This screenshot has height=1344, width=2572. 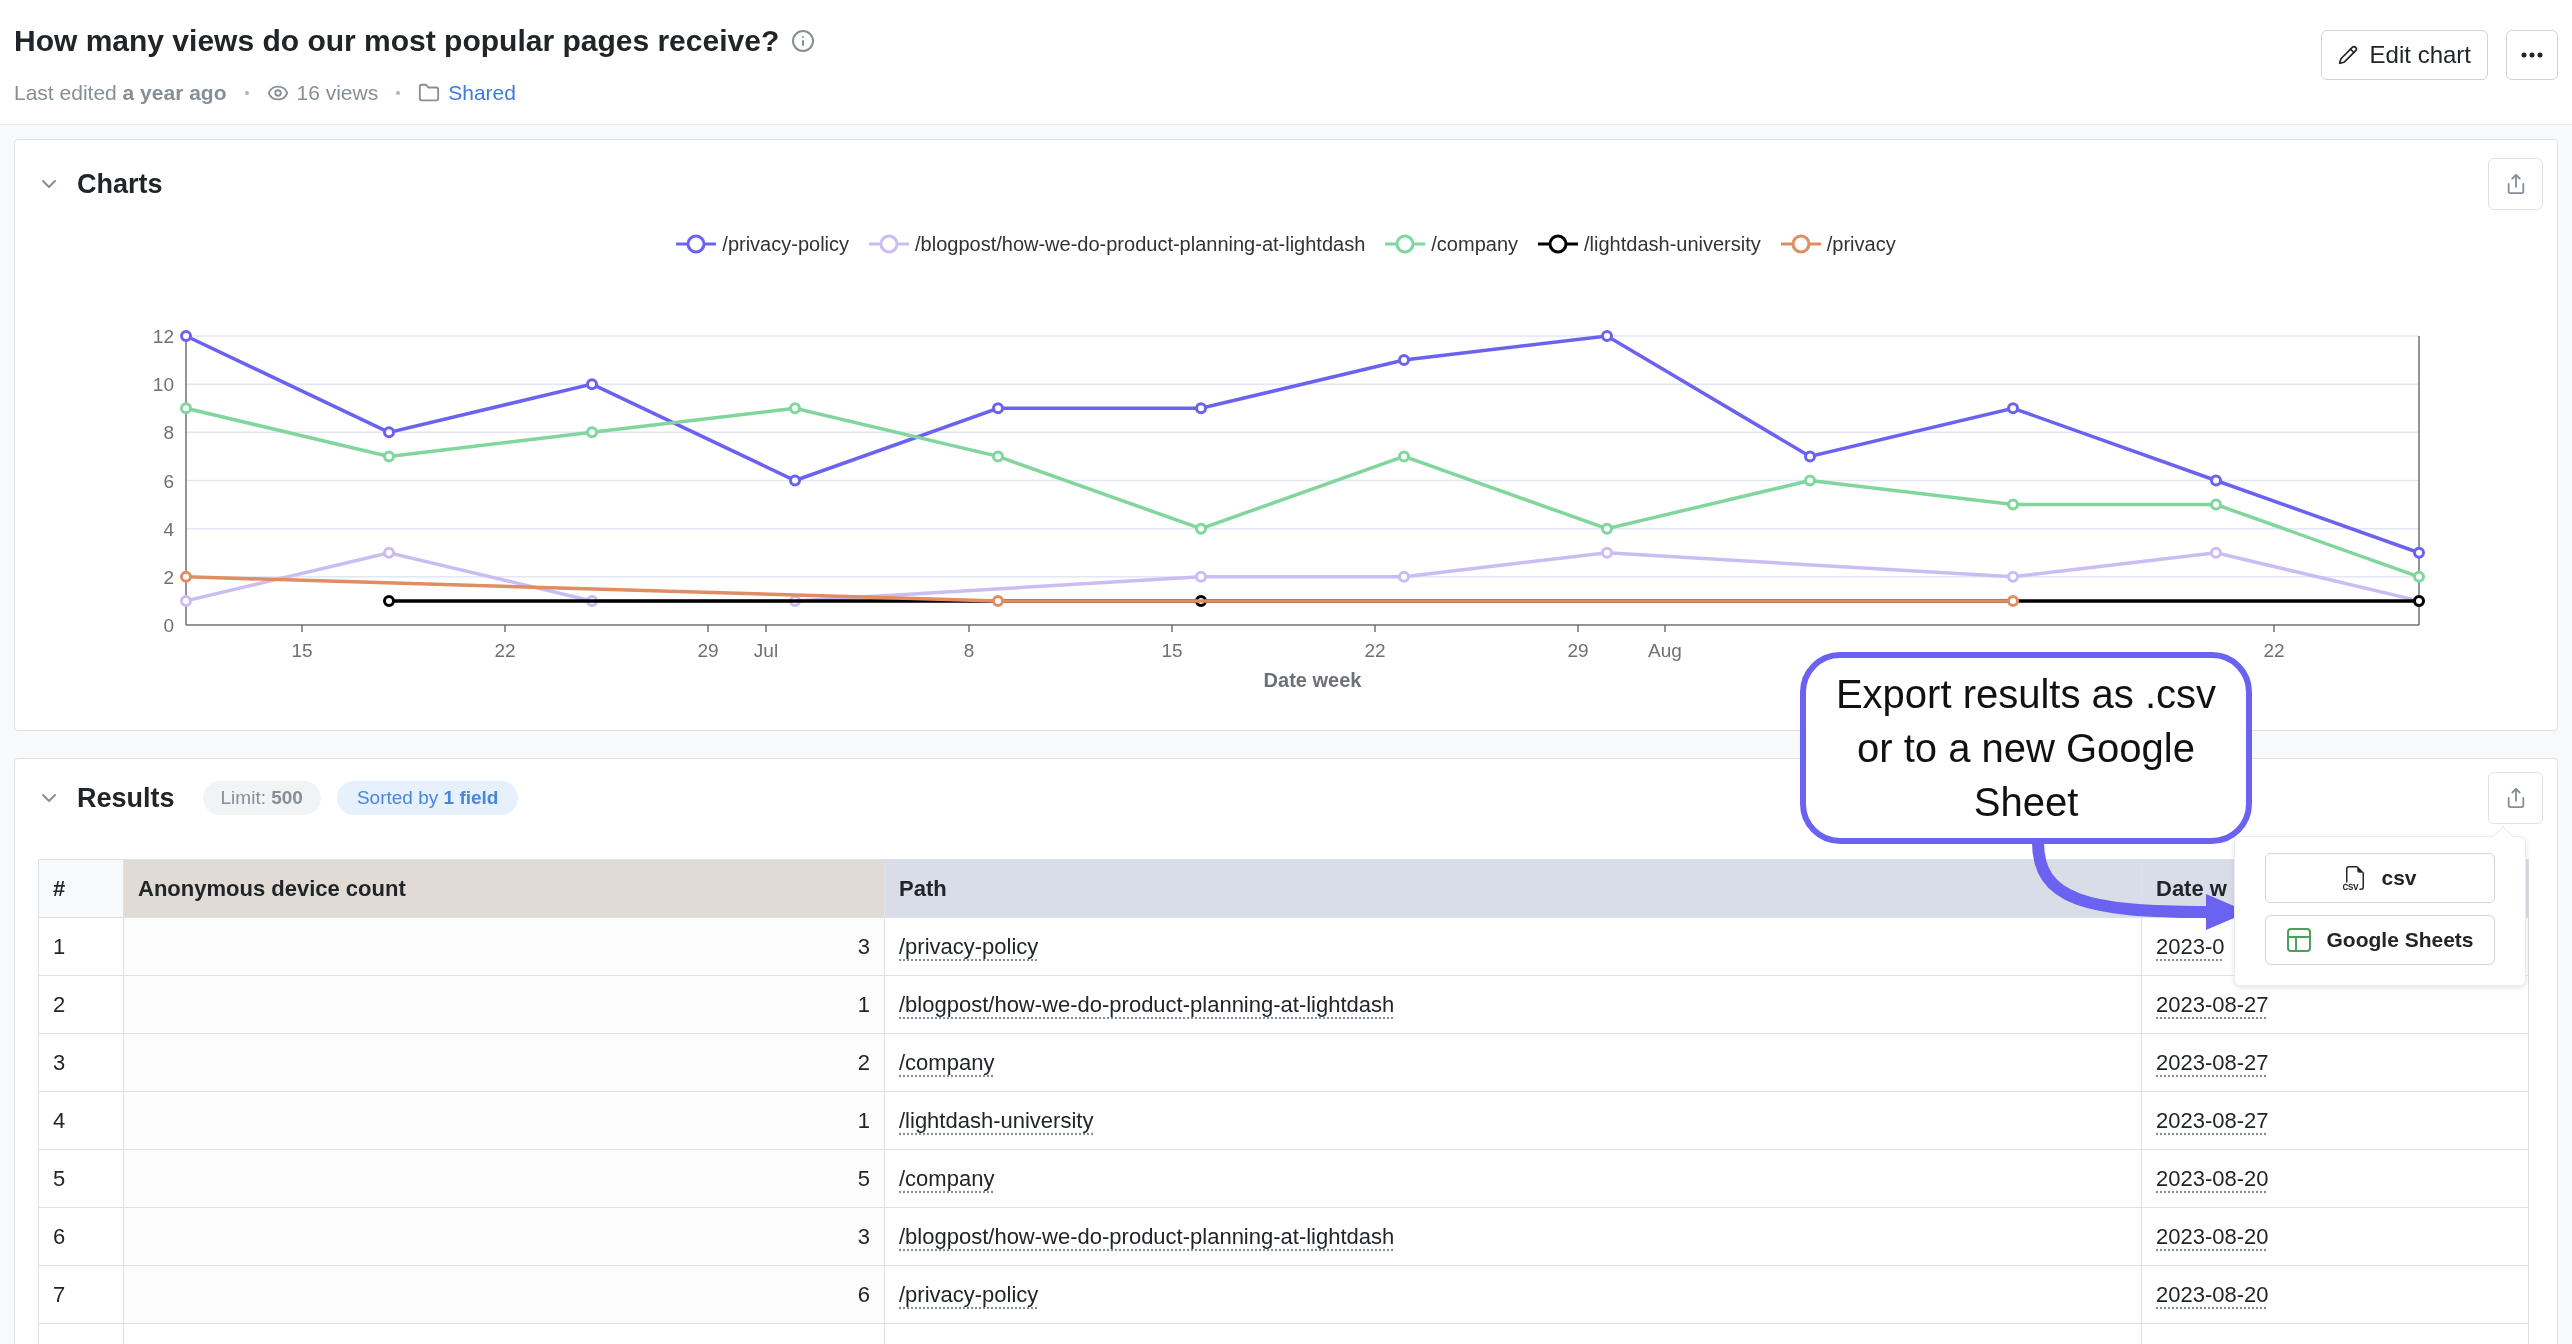 I want to click on views-count: 16 views, so click(x=337, y=93).